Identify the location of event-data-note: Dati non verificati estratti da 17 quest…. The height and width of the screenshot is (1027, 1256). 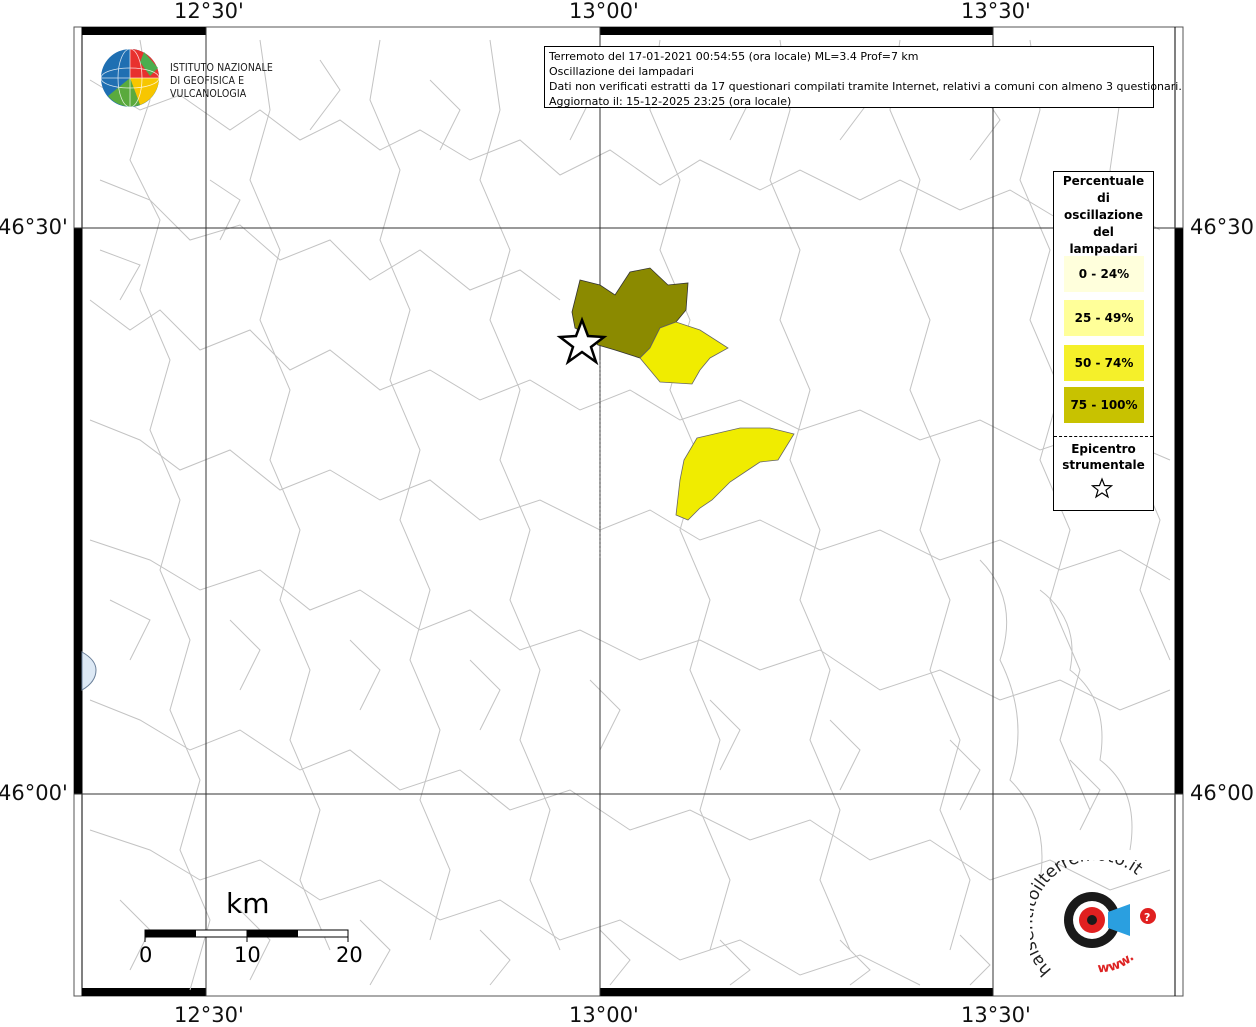
(865, 86).